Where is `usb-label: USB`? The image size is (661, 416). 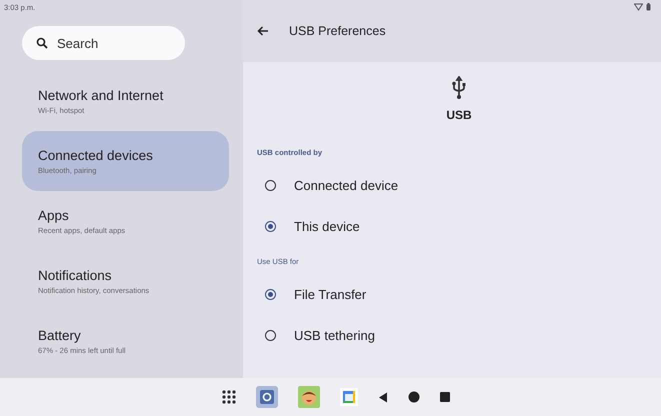 usb-label: USB is located at coordinates (459, 115).